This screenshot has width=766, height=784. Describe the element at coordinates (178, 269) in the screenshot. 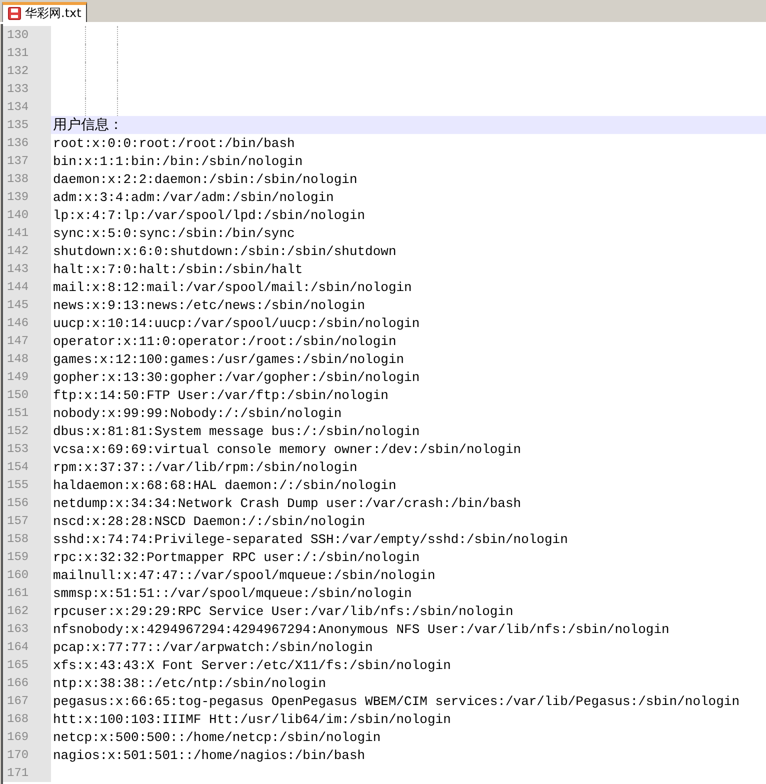

I see `code-line: halt:x:7:0:halt:/sbin:/sbin/halt` at that location.